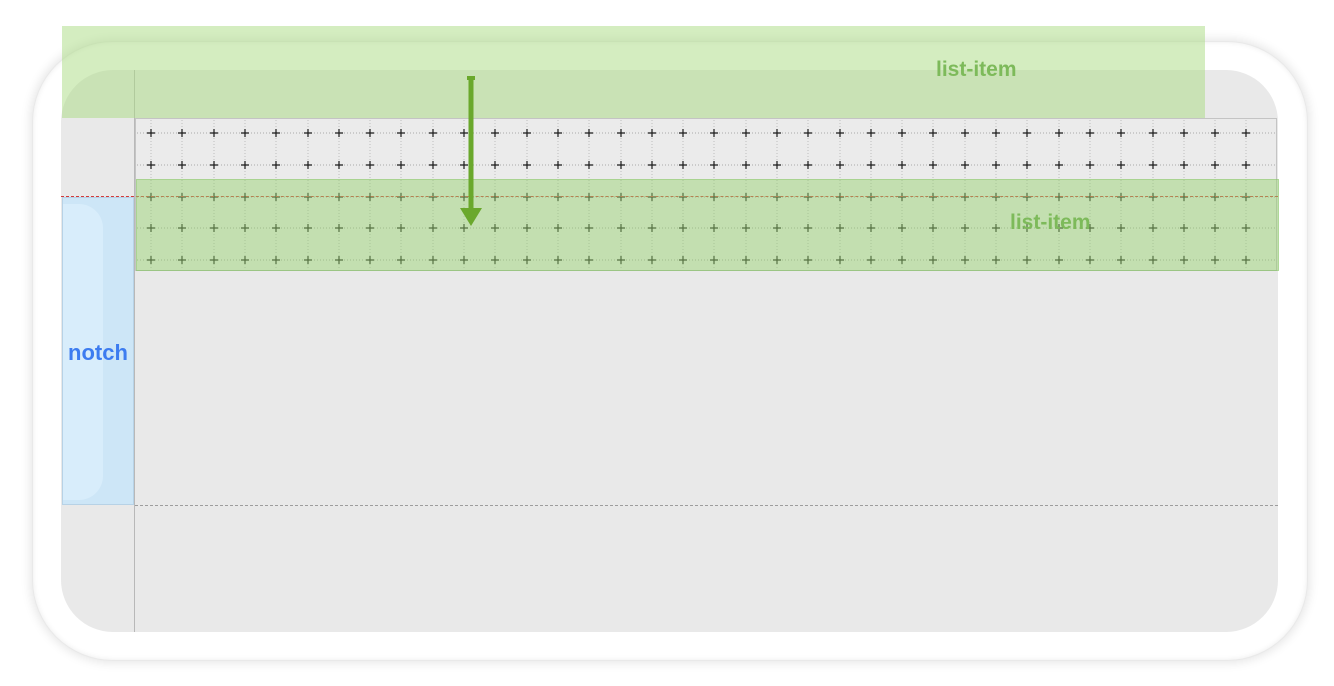  I want to click on arrow-down-icon, so click(471, 151).